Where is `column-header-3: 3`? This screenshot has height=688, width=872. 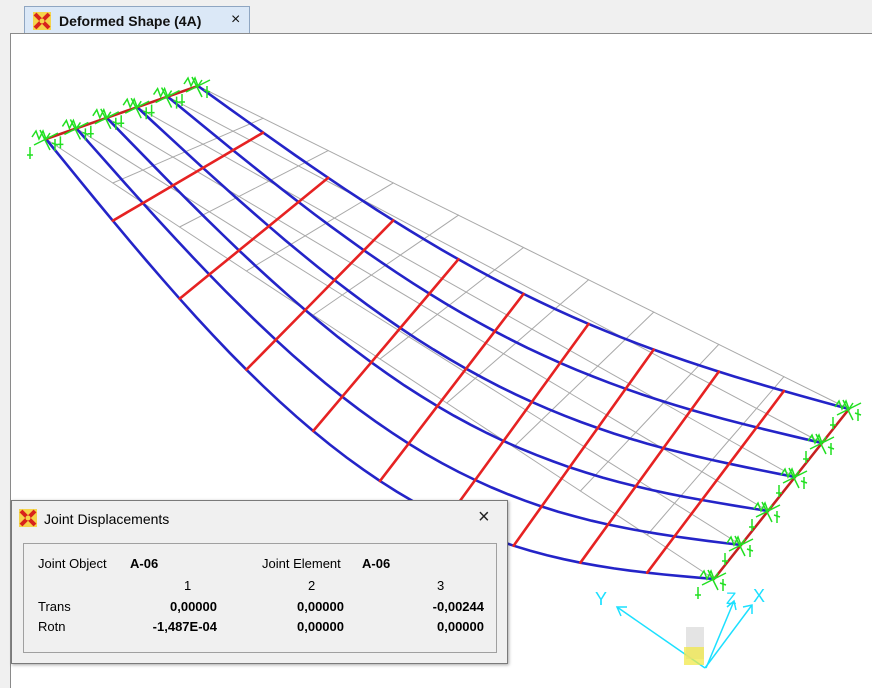 column-header-3: 3 is located at coordinates (441, 585).